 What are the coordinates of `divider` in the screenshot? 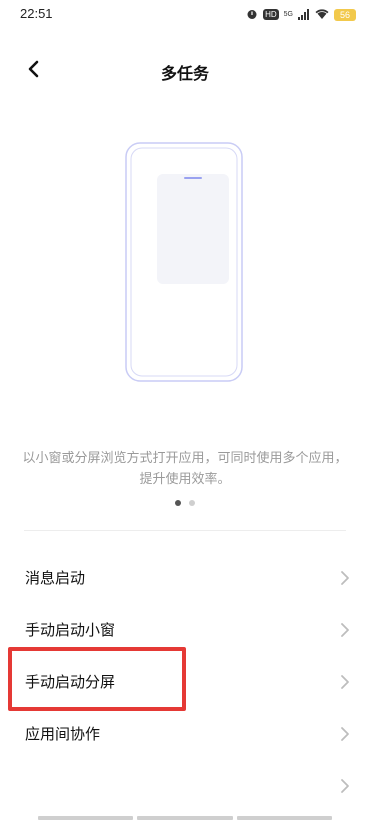 It's located at (185, 530).